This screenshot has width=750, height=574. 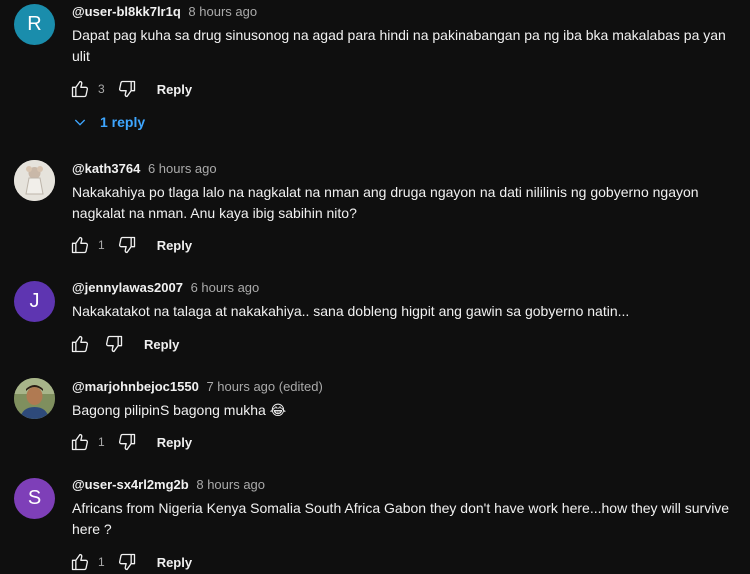 I want to click on comment-actions: Reply, so click(x=123, y=344).